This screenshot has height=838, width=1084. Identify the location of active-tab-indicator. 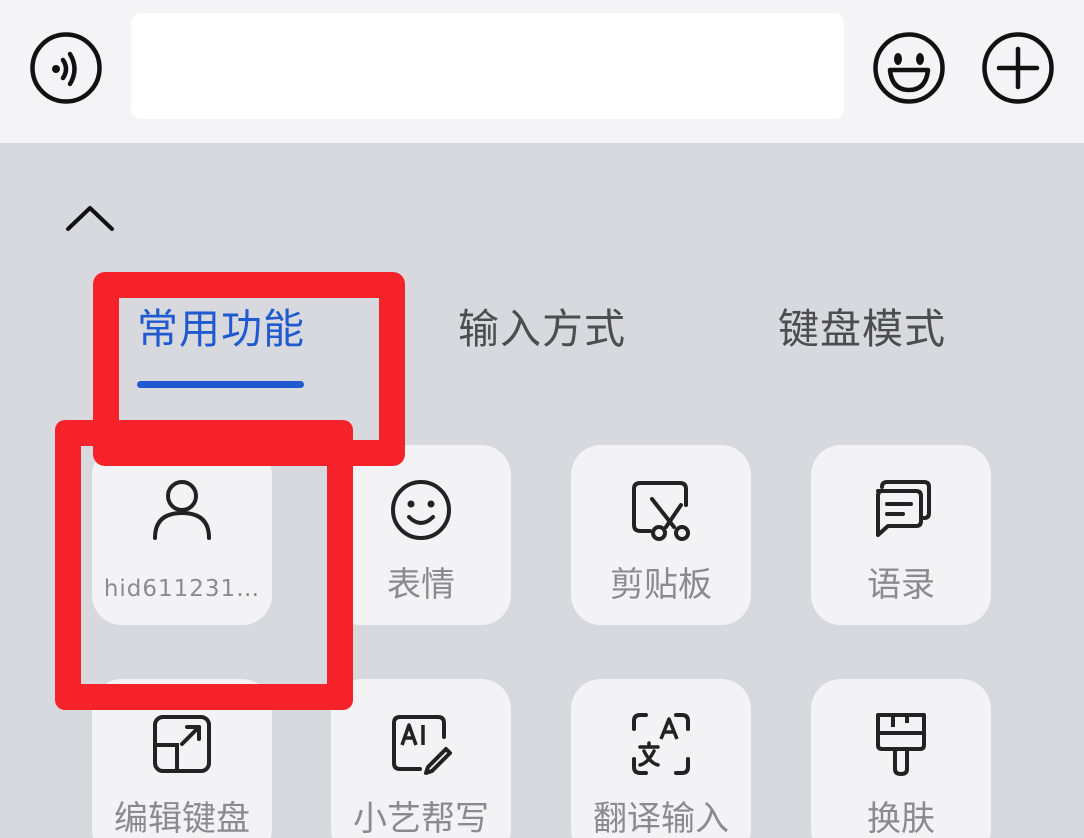
(220, 384).